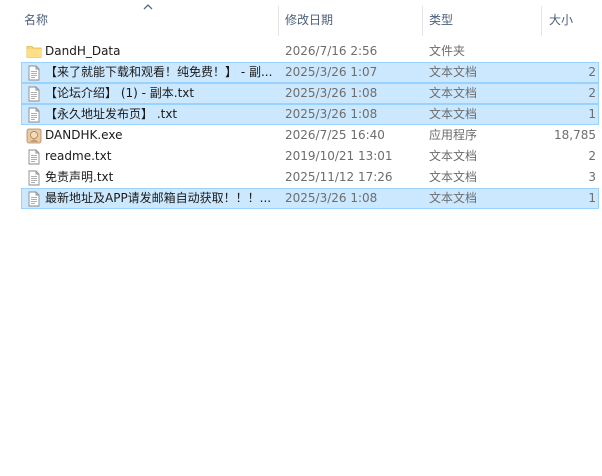  I want to click on file-size: 3, so click(592, 177).